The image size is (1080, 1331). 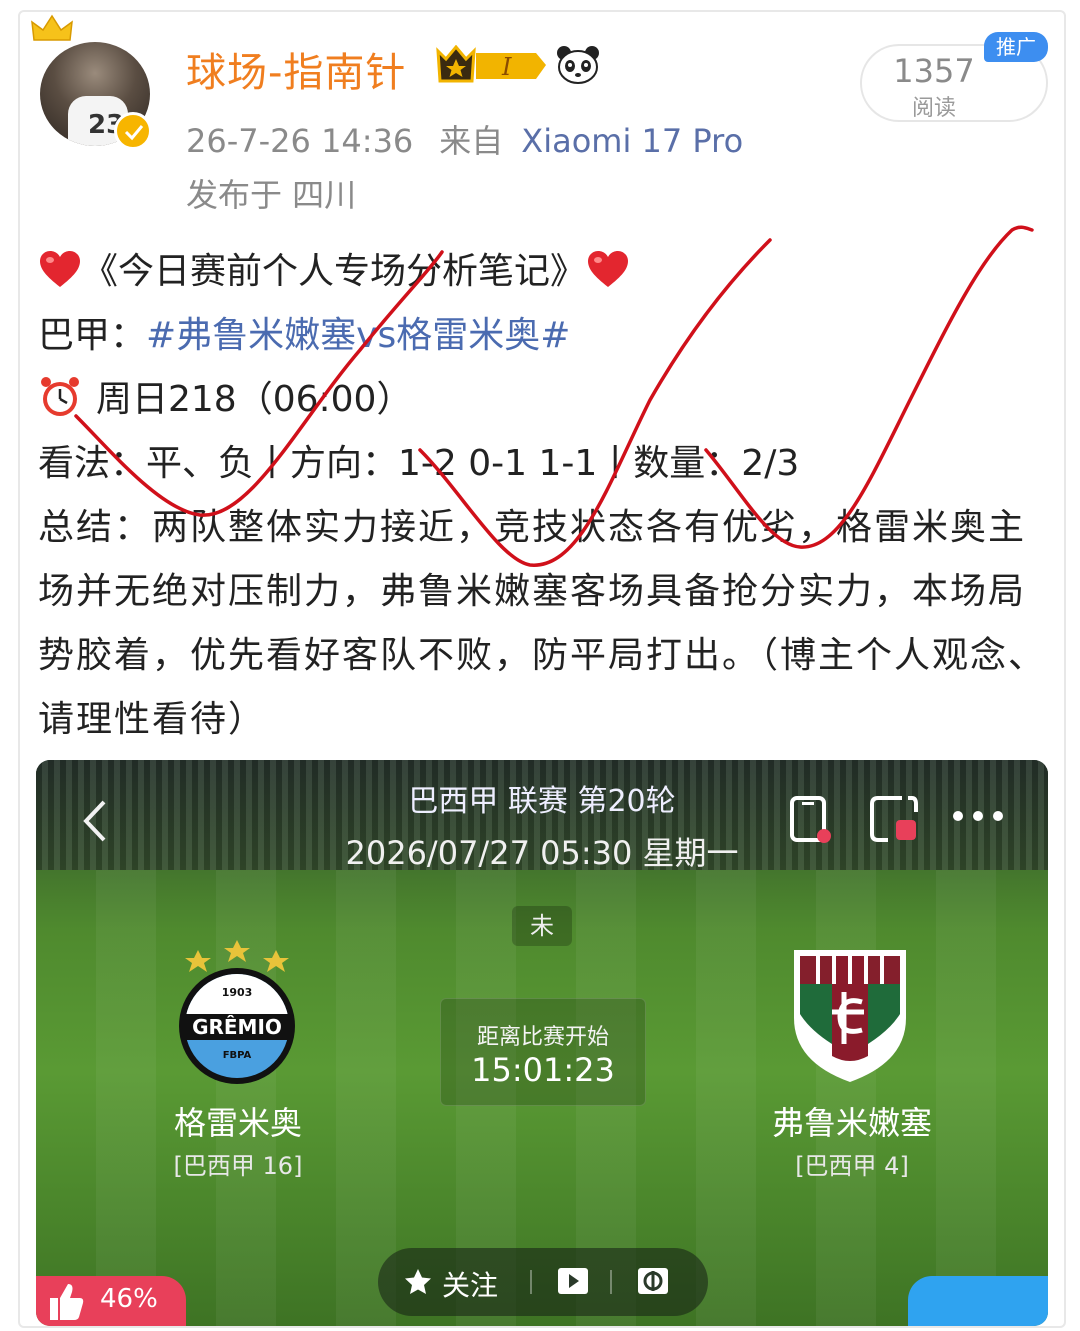 I want to click on panda-icon, so click(x=578, y=65).